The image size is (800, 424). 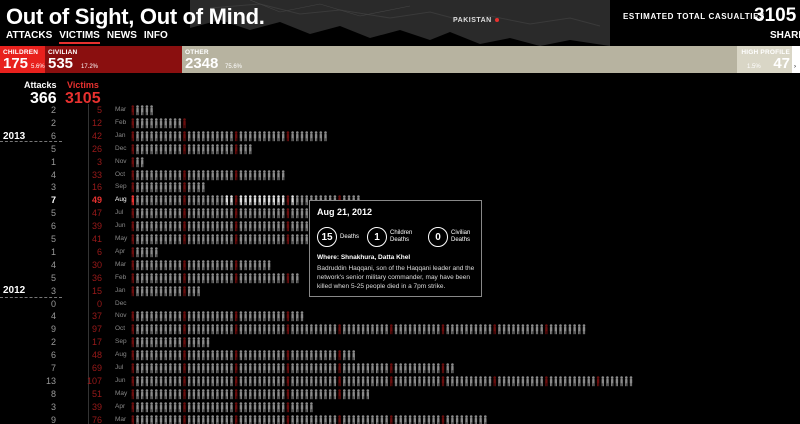 What do you see at coordinates (79, 37) in the screenshot?
I see `nav-victims: VICTIMS` at bounding box center [79, 37].